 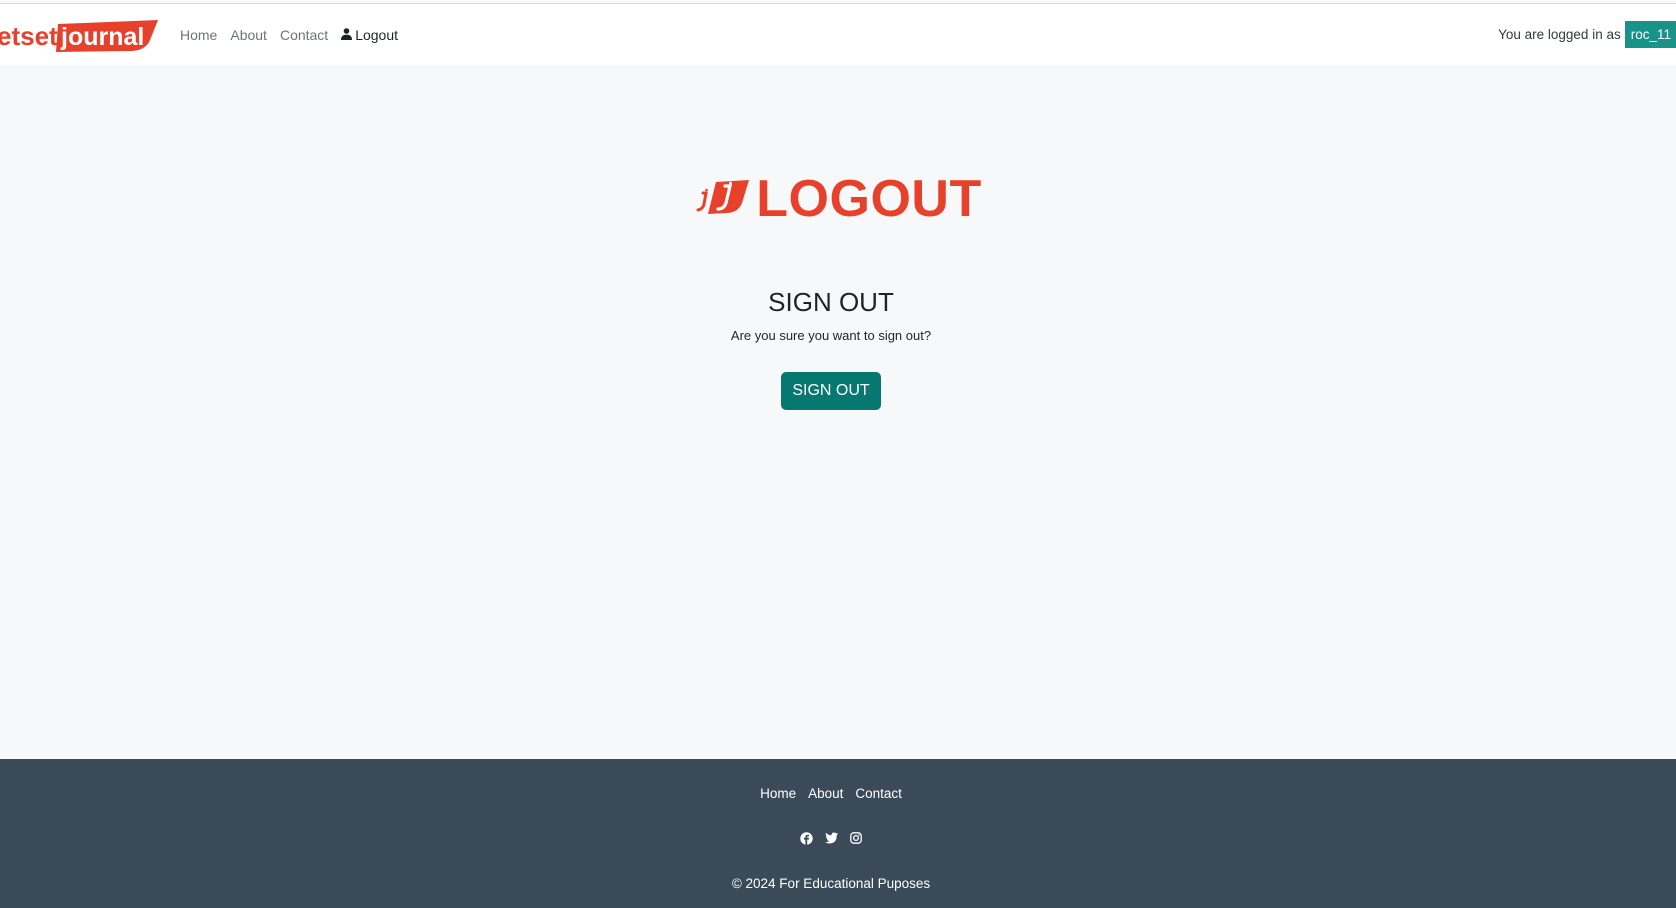 What do you see at coordinates (29, 36) in the screenshot?
I see `svg-text: etset` at bounding box center [29, 36].